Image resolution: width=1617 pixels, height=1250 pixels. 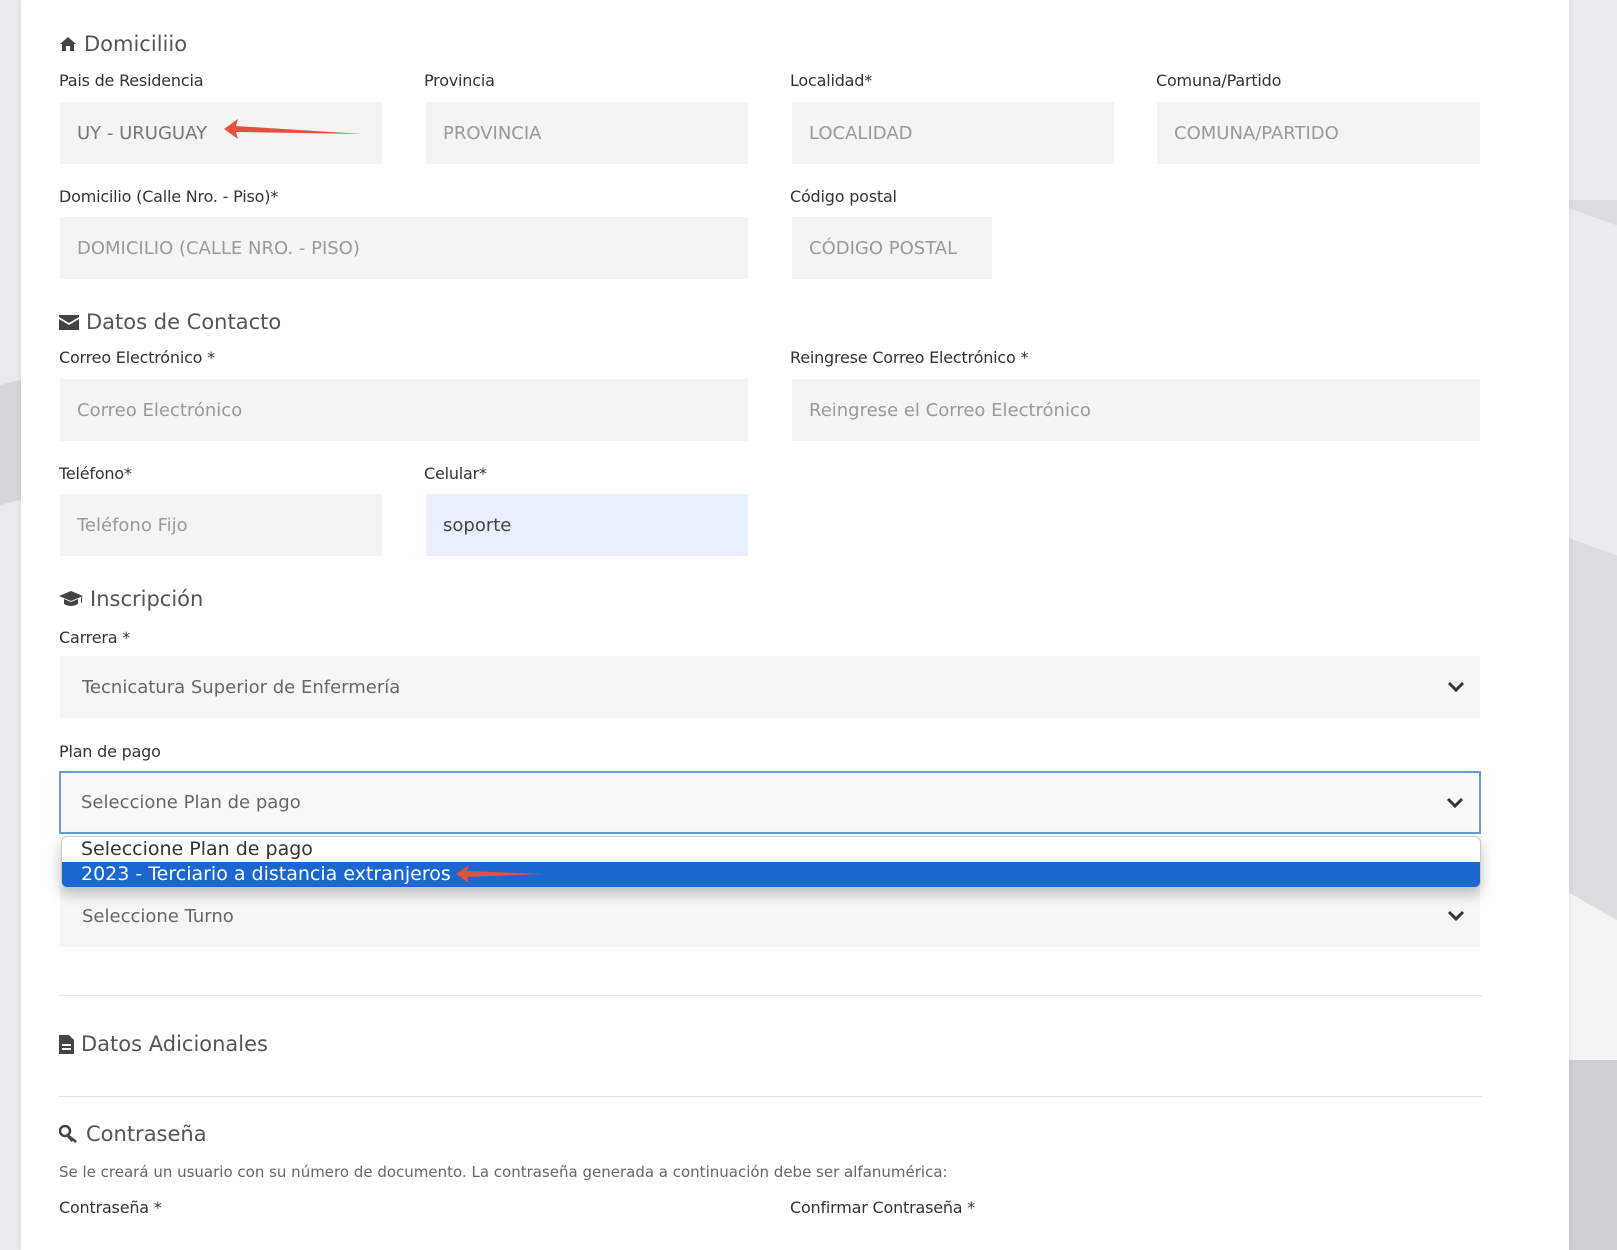 I want to click on envelope-icon, so click(x=69, y=322).